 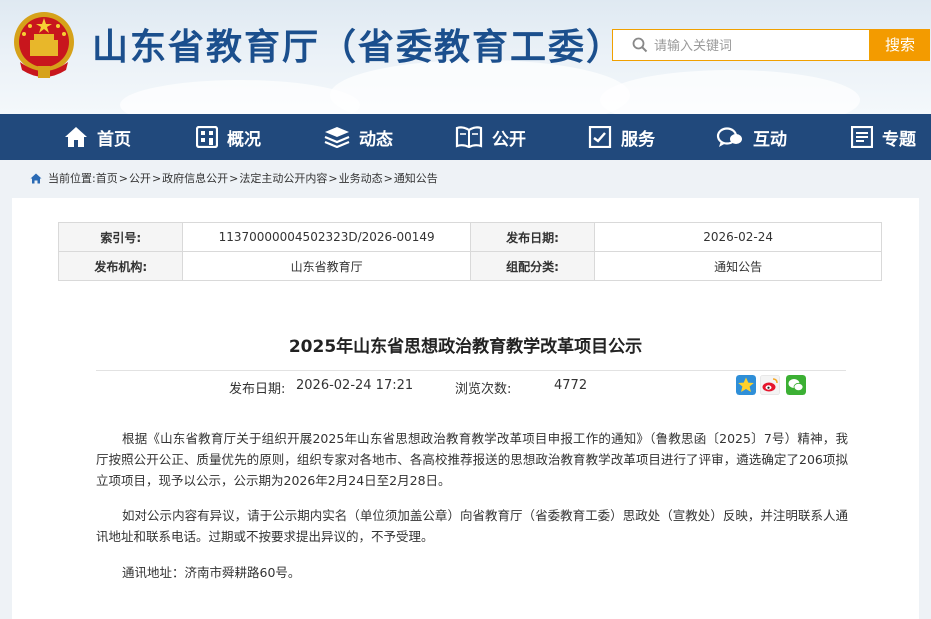 What do you see at coordinates (326, 266) in the screenshot?
I see `org-value: 山东省教育厅` at bounding box center [326, 266].